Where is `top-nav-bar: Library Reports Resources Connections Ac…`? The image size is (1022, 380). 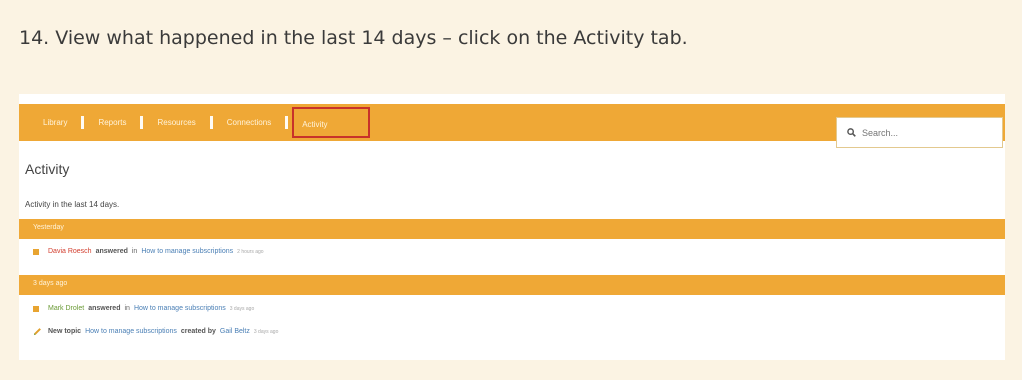 top-nav-bar: Library Reports Resources Connections Ac… is located at coordinates (512, 126).